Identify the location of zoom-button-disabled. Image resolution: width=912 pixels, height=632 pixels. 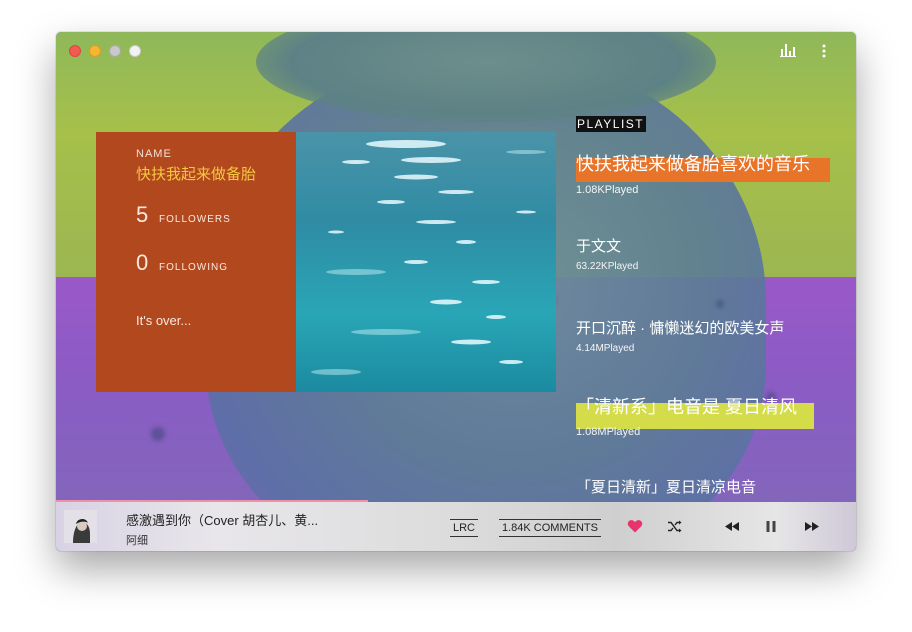
(115, 51).